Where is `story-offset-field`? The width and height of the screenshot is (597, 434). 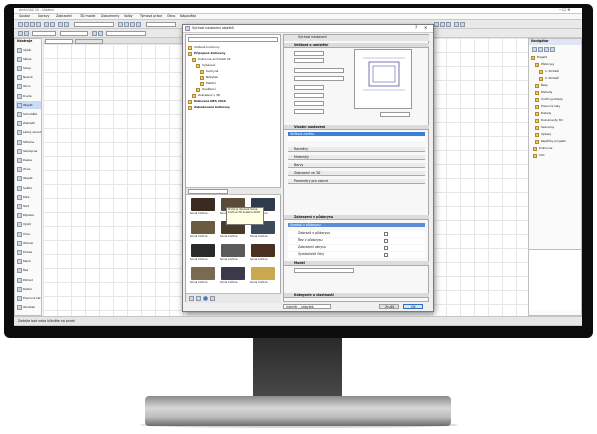
story-offset-field is located at coordinates (319, 70).